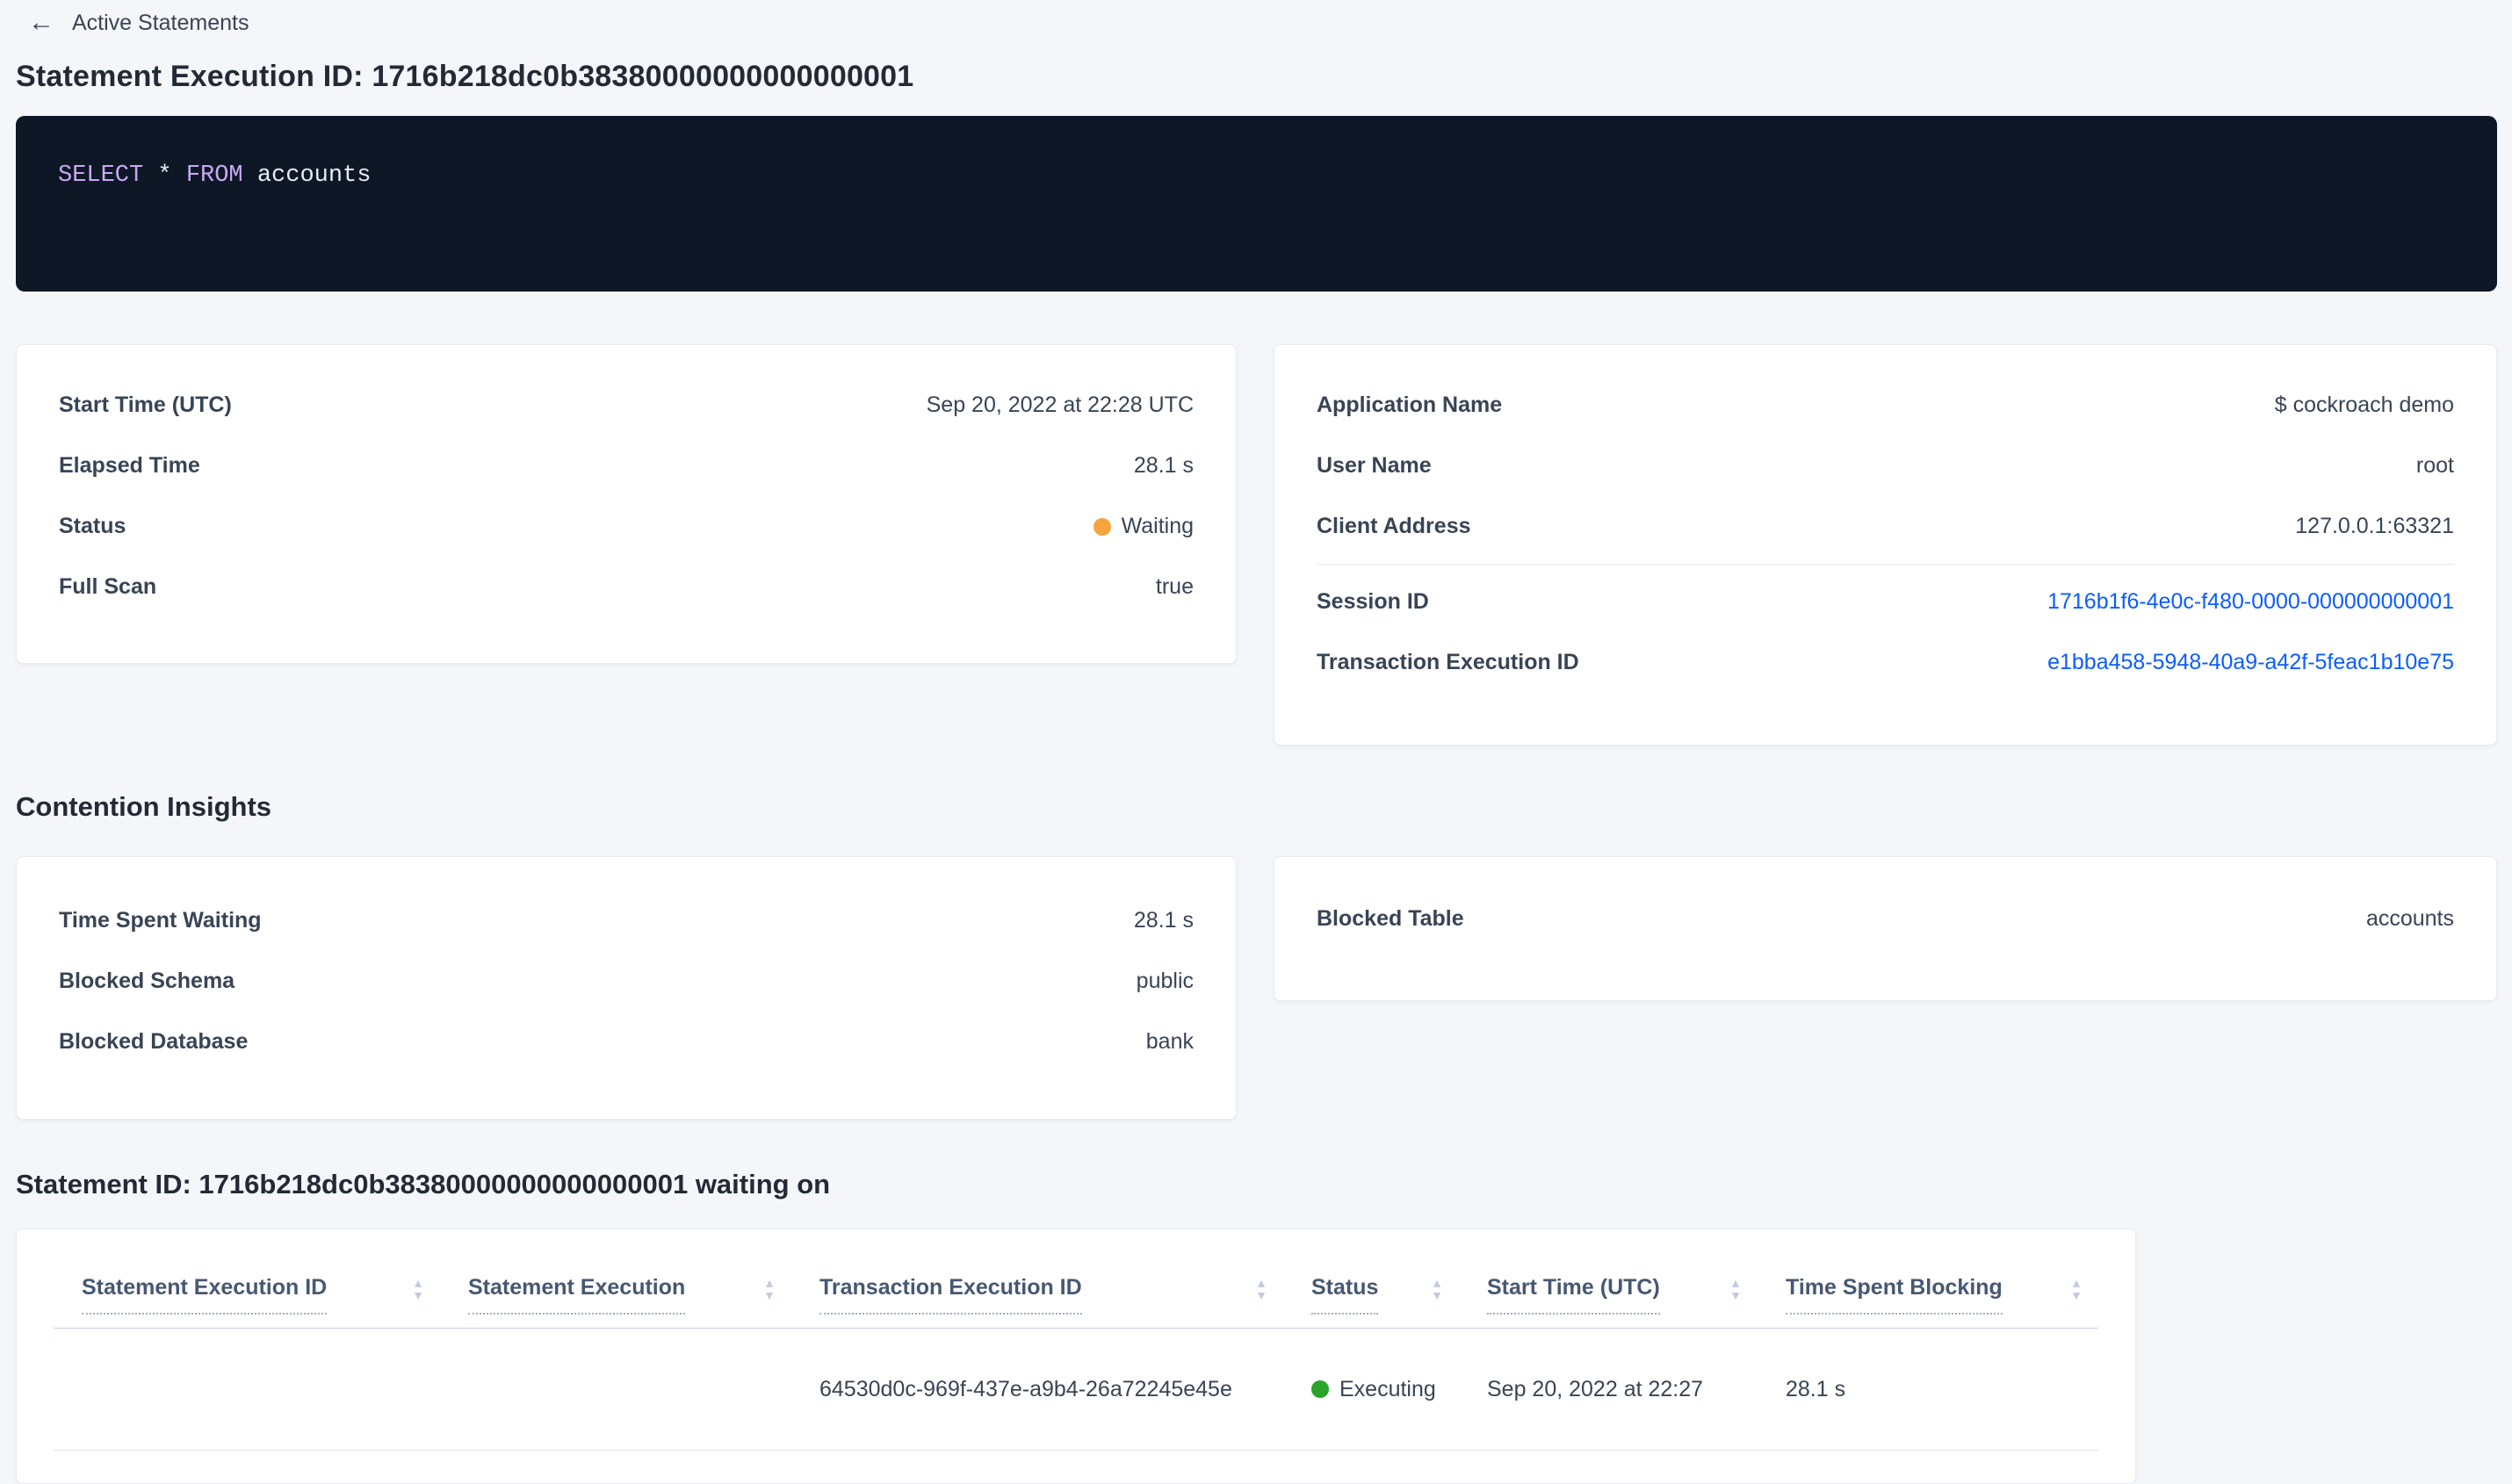  I want to click on full-scan-row: Full Scan true, so click(626, 587).